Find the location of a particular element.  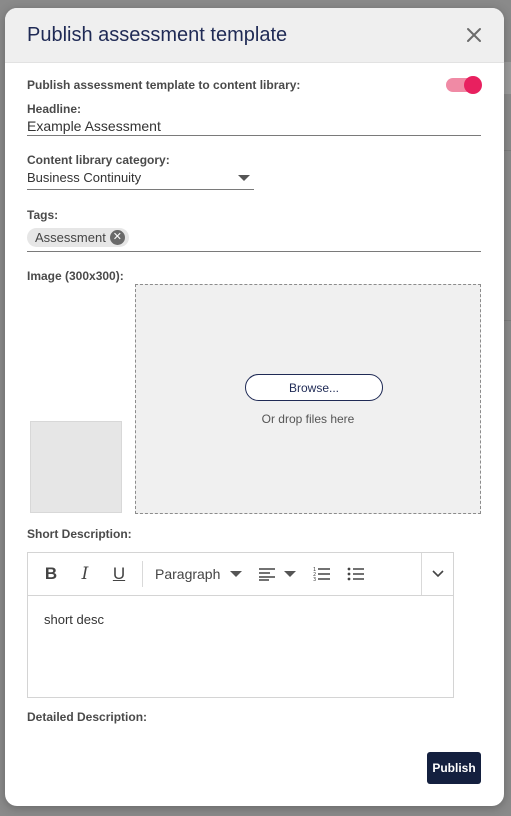

short-description-label-wrap: Short Description: is located at coordinates (79, 534).